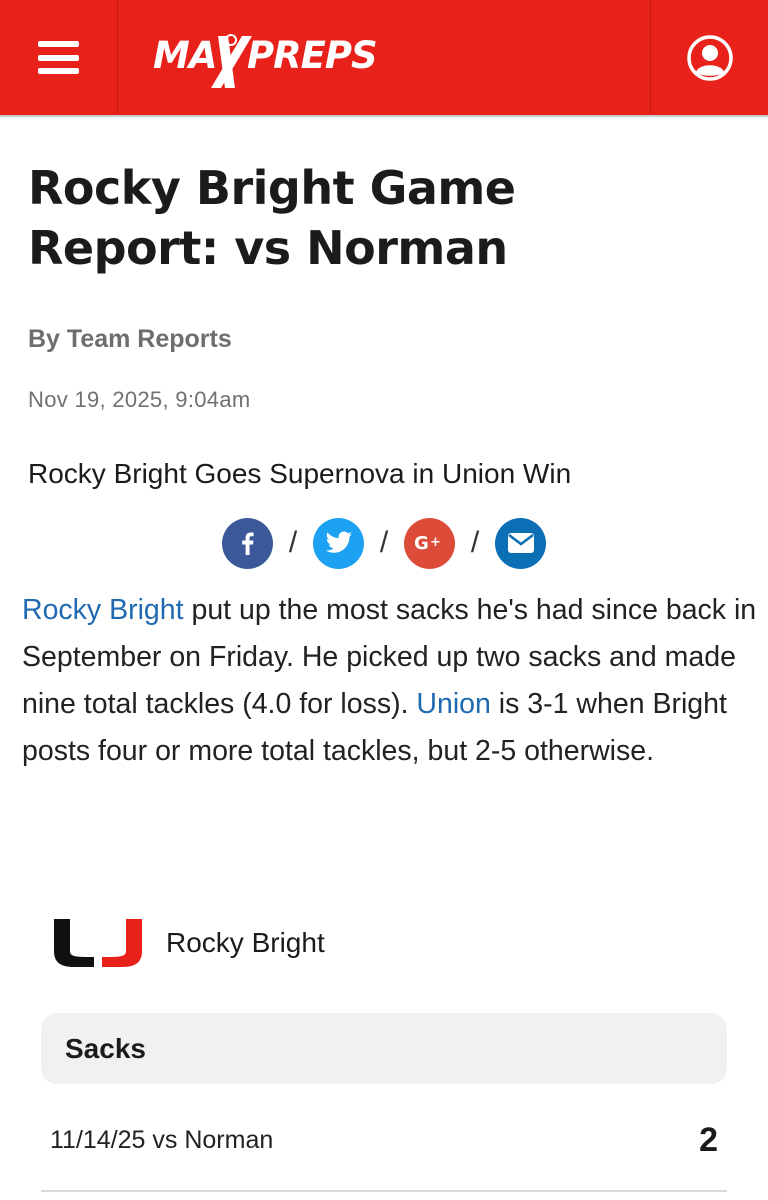 The width and height of the screenshot is (768, 1200). I want to click on stat-category-header: Sacks, so click(384, 1048).